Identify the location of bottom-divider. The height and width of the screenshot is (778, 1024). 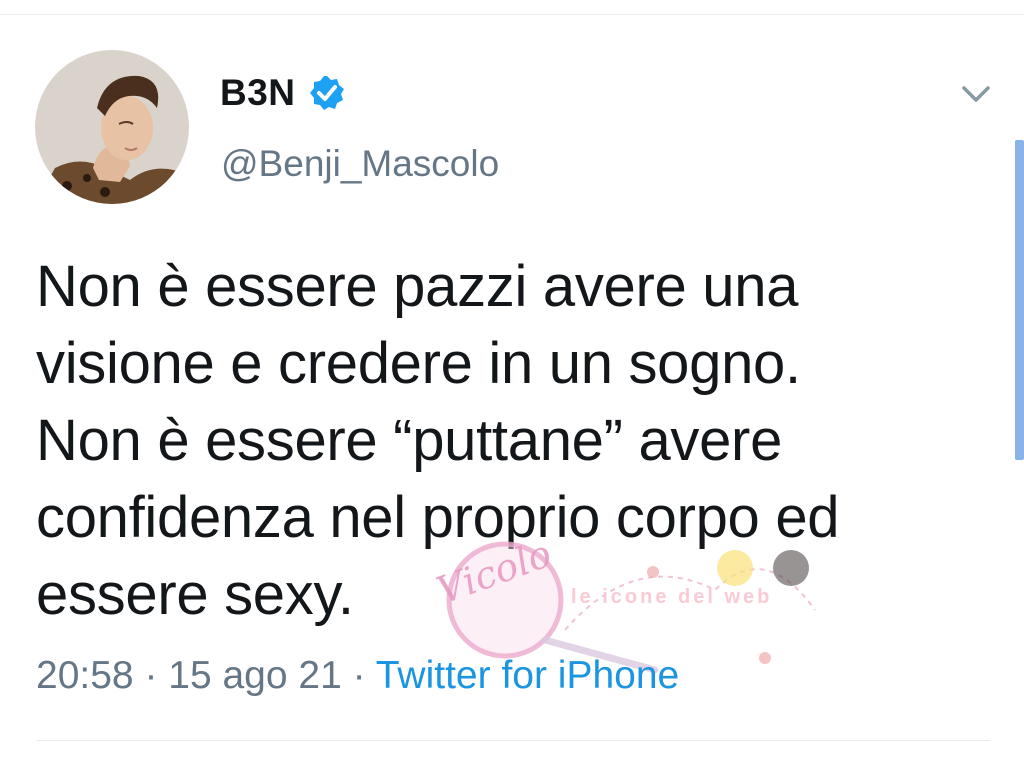
(513, 740).